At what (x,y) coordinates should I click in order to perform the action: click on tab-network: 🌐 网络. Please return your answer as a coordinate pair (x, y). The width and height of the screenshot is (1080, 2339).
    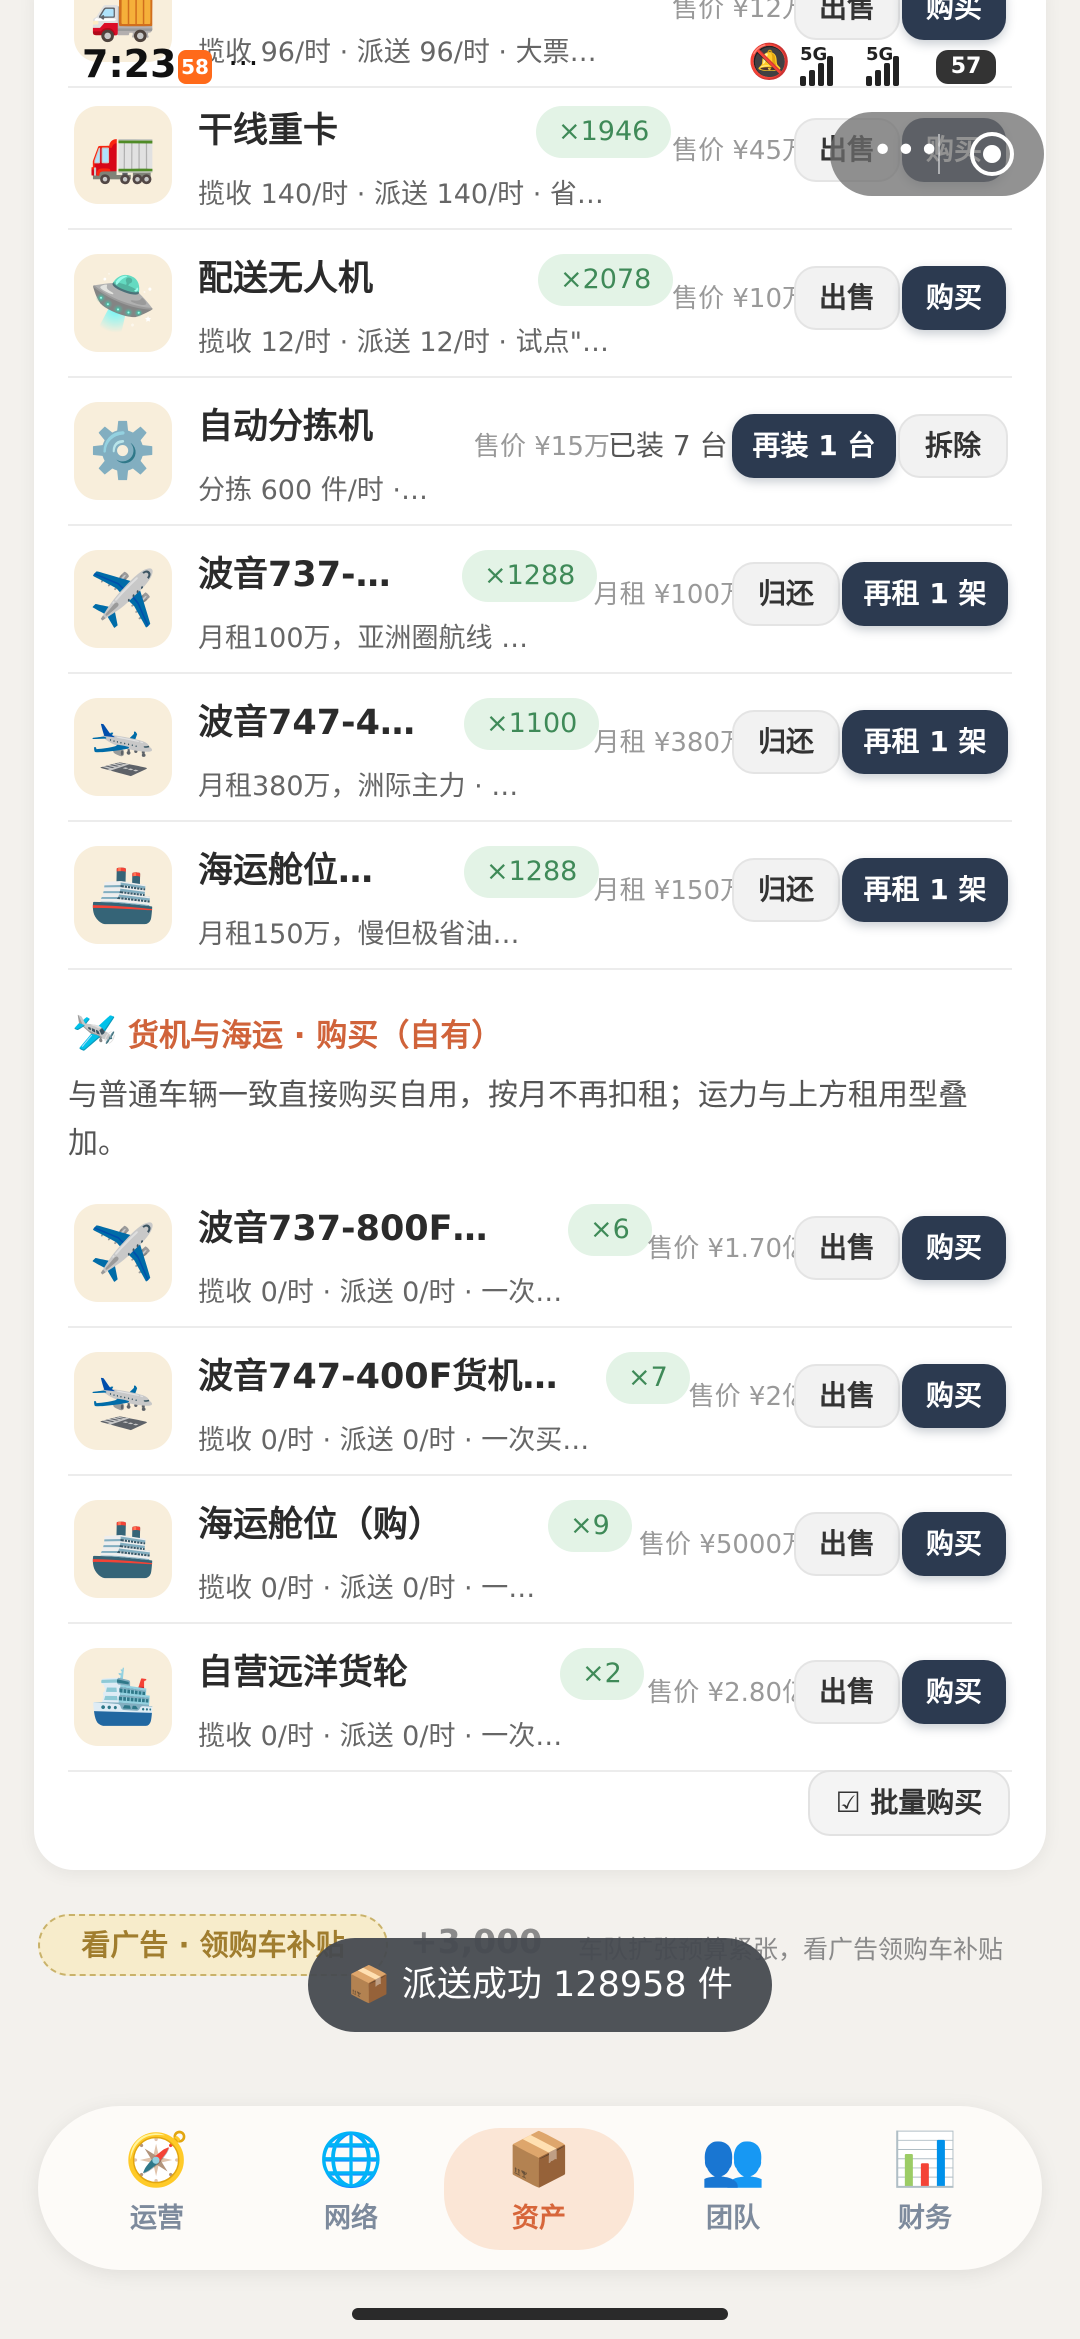
    Looking at the image, I should click on (351, 2189).